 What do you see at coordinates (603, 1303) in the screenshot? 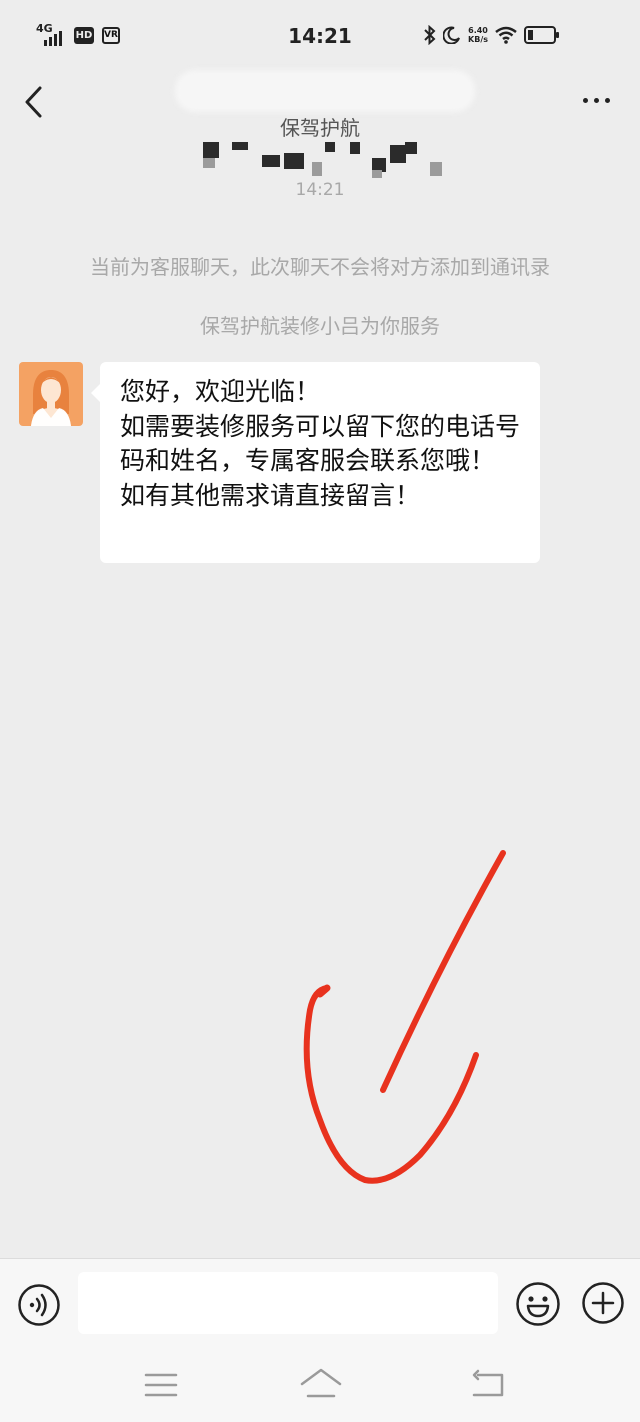
I see `more-functions-plus-icon` at bounding box center [603, 1303].